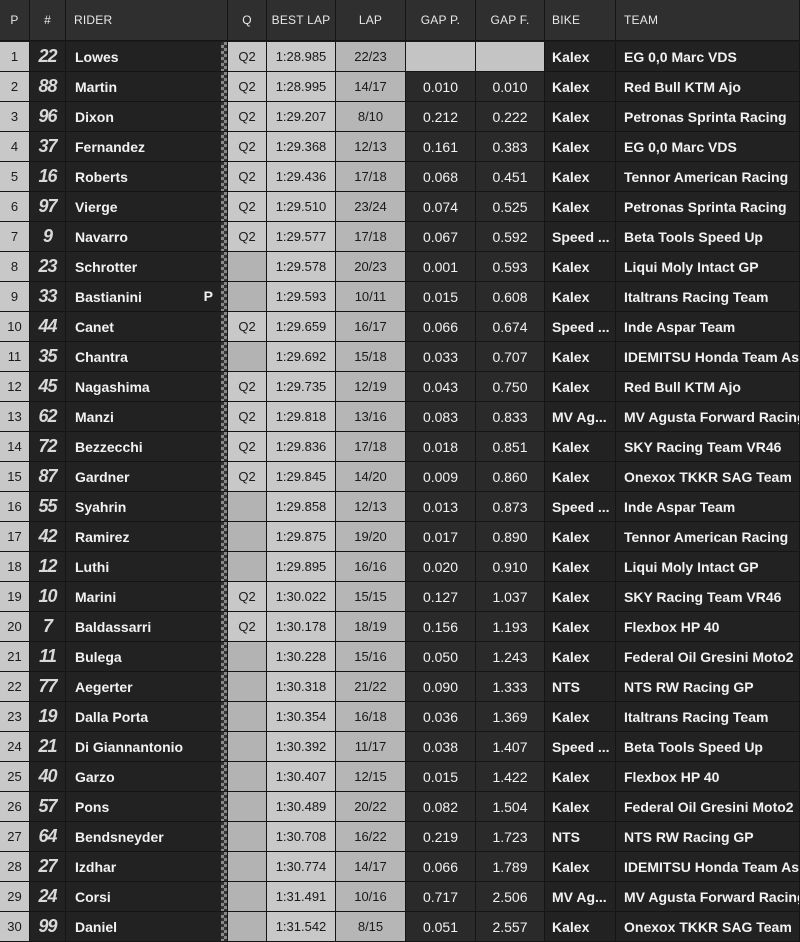  I want to click on rider-number: 72, so click(48, 447).